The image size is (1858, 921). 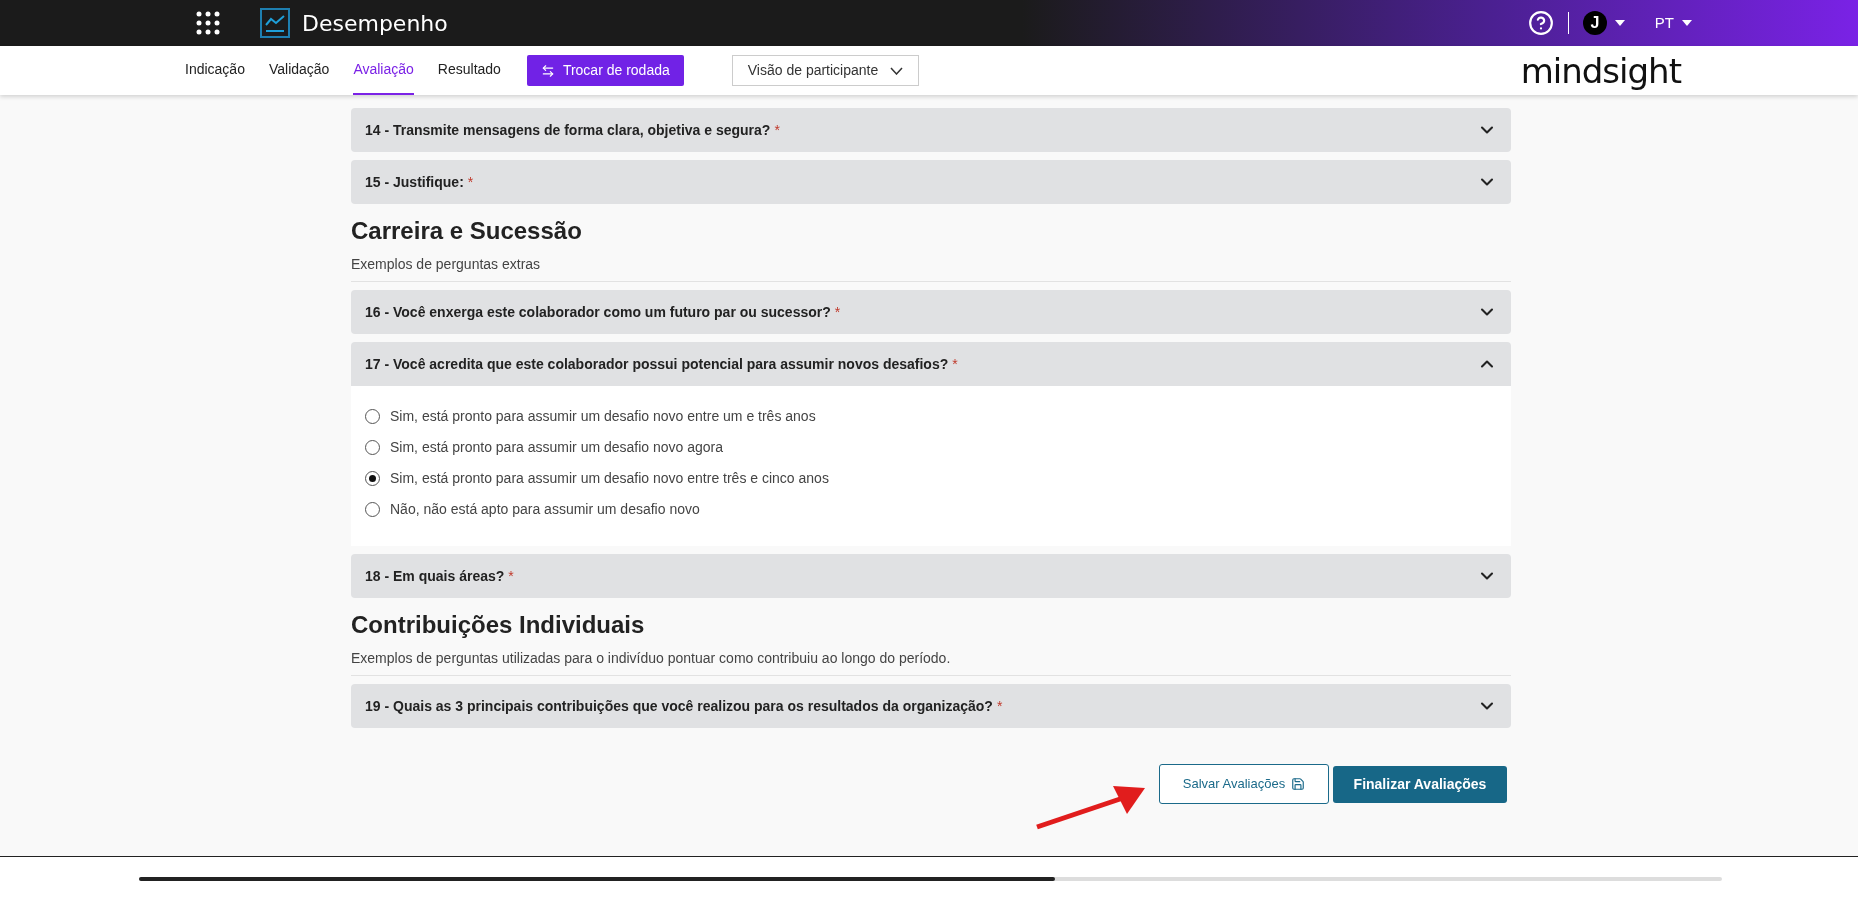 What do you see at coordinates (679, 706) in the screenshot?
I see `question-title: 19 - Quais as 3 principais contribuições que você realizou para os resultados da organização?` at bounding box center [679, 706].